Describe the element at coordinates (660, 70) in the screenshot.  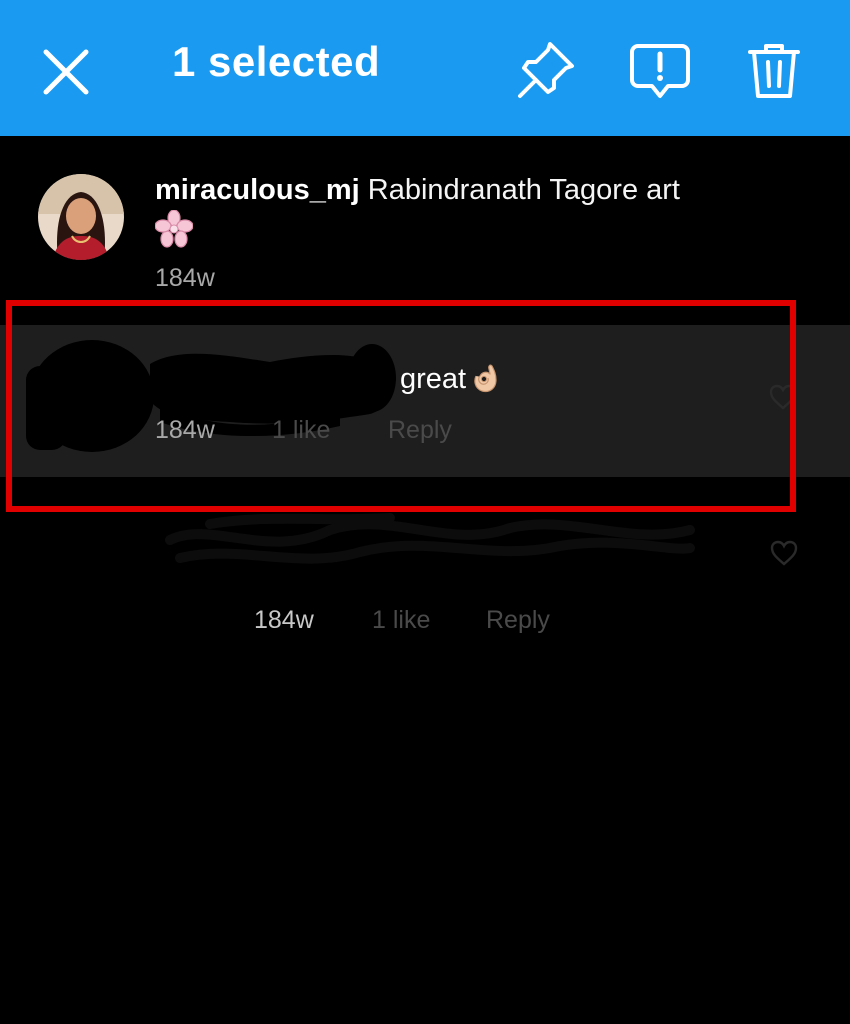
I see `report-icon` at that location.